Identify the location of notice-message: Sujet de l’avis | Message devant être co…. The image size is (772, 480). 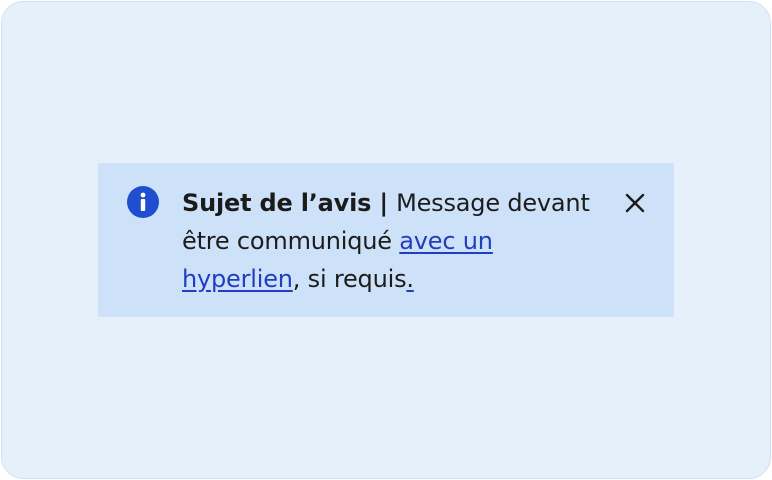
(392, 241).